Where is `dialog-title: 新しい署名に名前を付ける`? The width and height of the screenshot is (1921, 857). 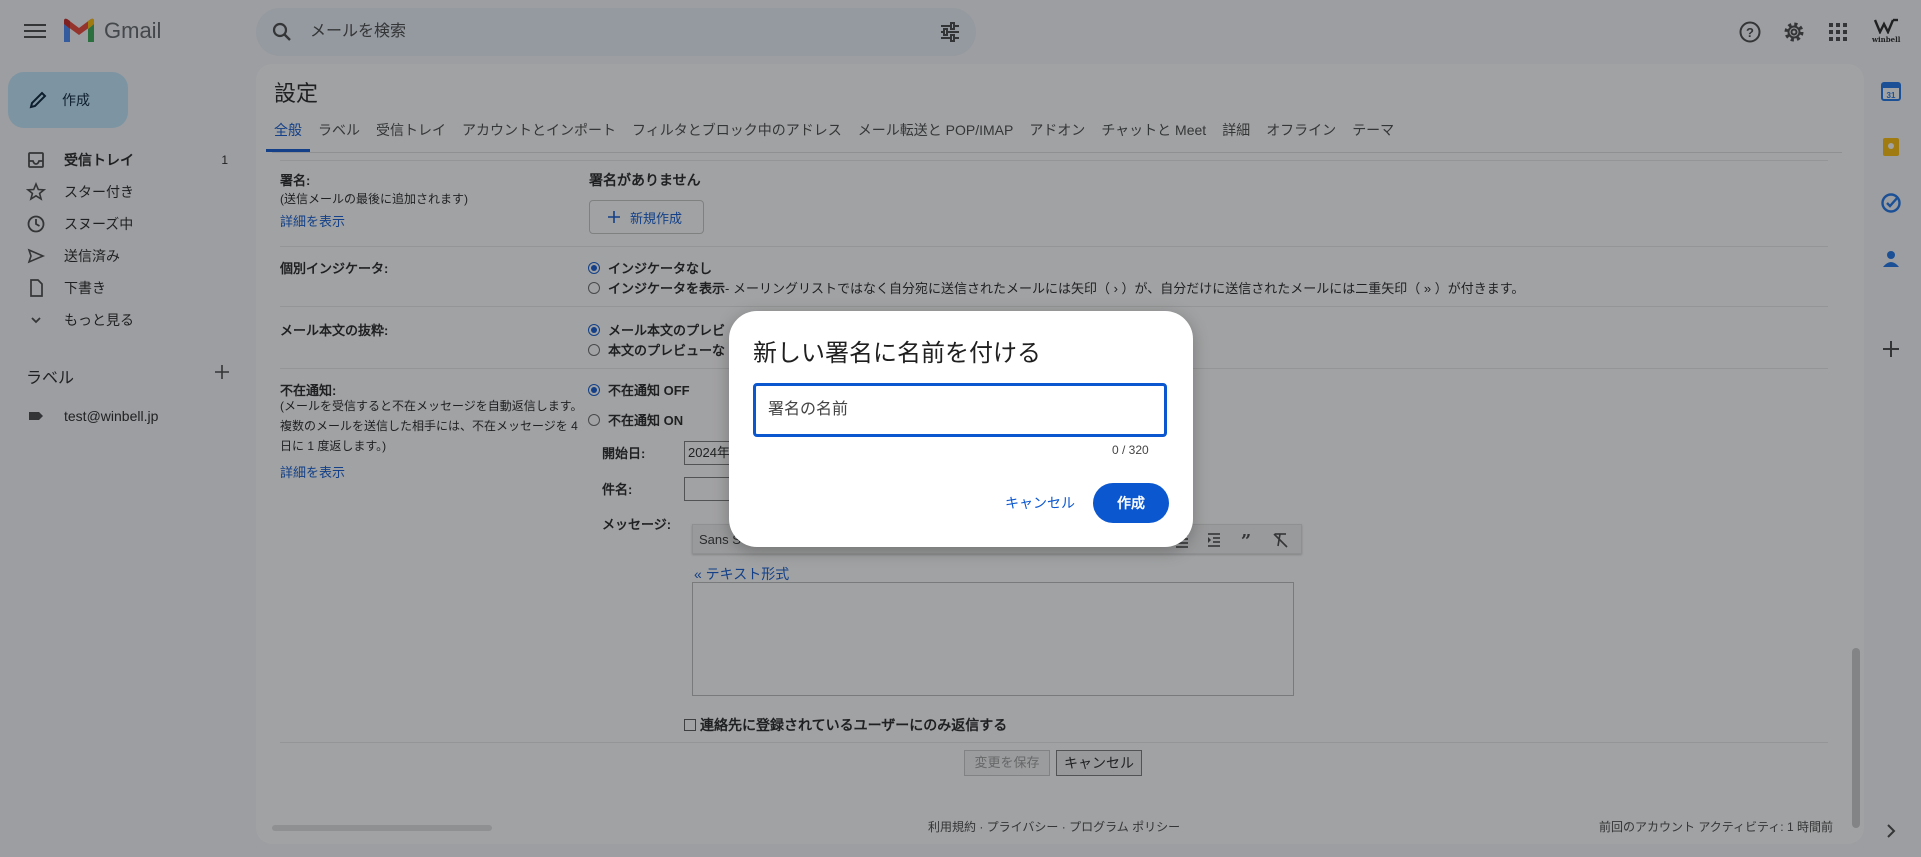
dialog-title: 新しい署名に名前を付ける is located at coordinates (897, 353).